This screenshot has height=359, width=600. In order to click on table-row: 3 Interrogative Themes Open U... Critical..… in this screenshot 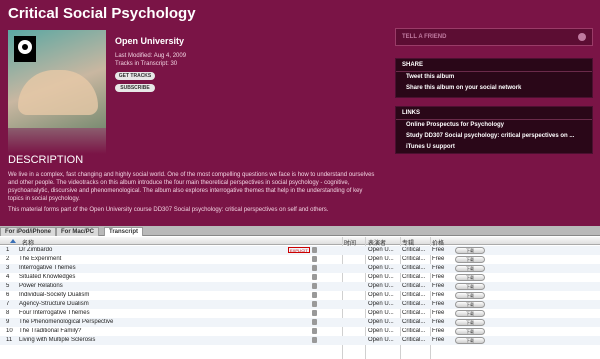, I will do `click(300, 268)`.